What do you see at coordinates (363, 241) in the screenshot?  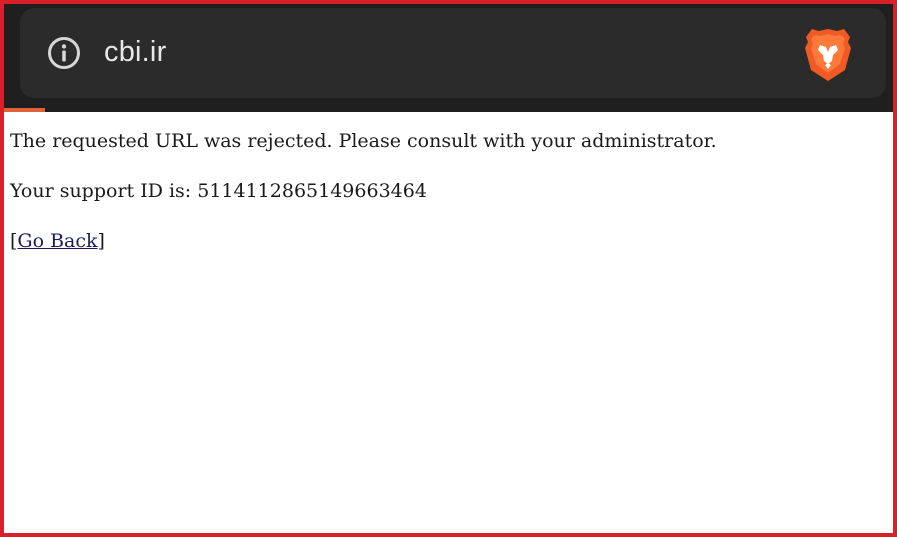 I see `go-back-line: [Go Back]` at bounding box center [363, 241].